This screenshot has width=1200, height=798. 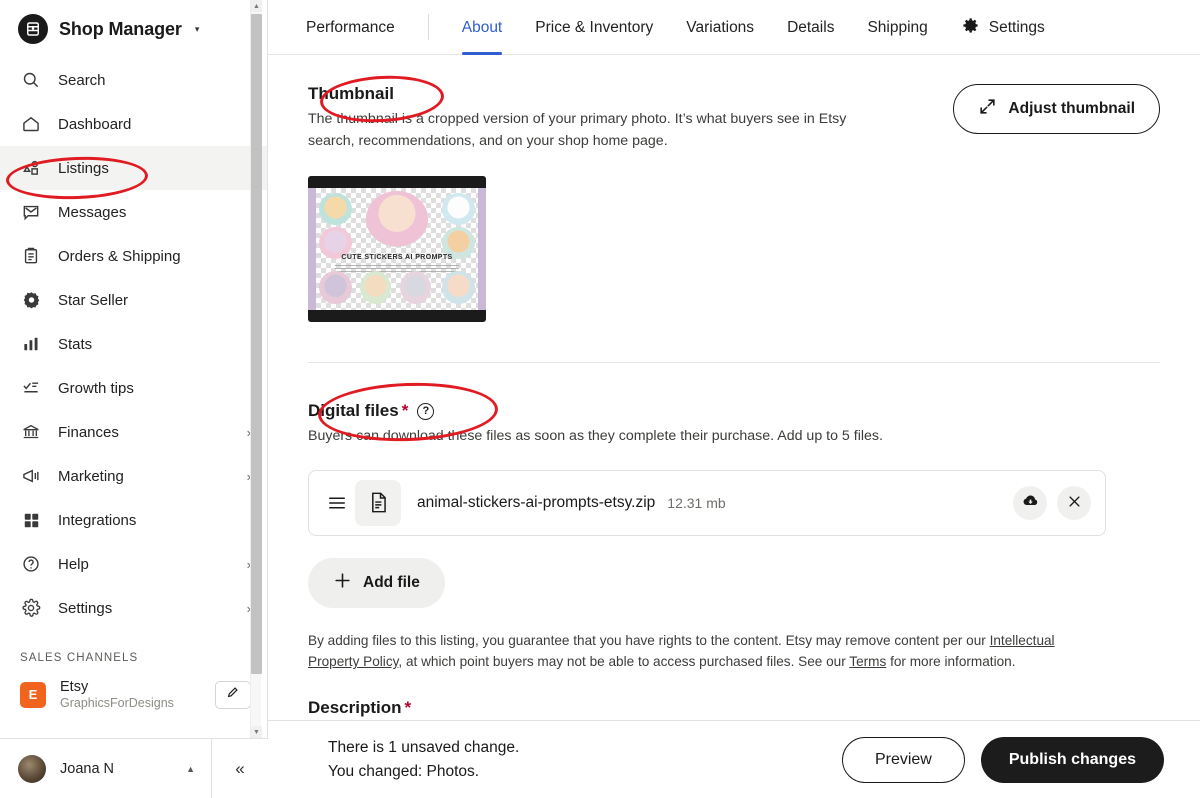 I want to click on add-file-button: Add file, so click(x=376, y=582).